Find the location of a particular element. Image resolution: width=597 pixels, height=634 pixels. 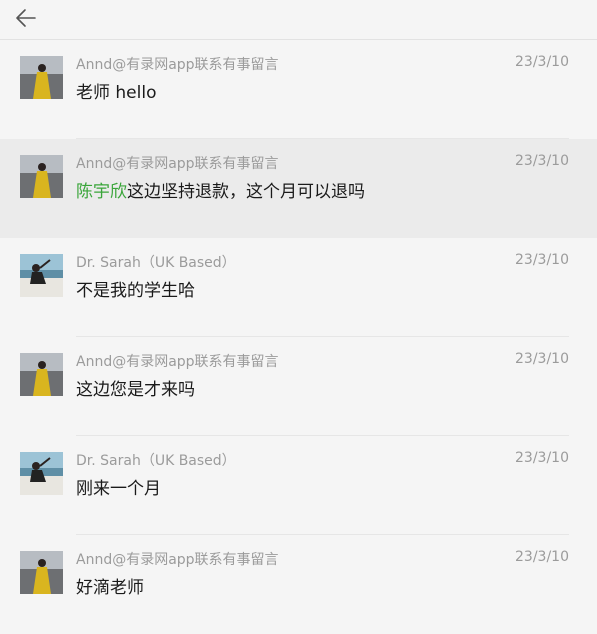

arrow-left-icon is located at coordinates (26, 18).